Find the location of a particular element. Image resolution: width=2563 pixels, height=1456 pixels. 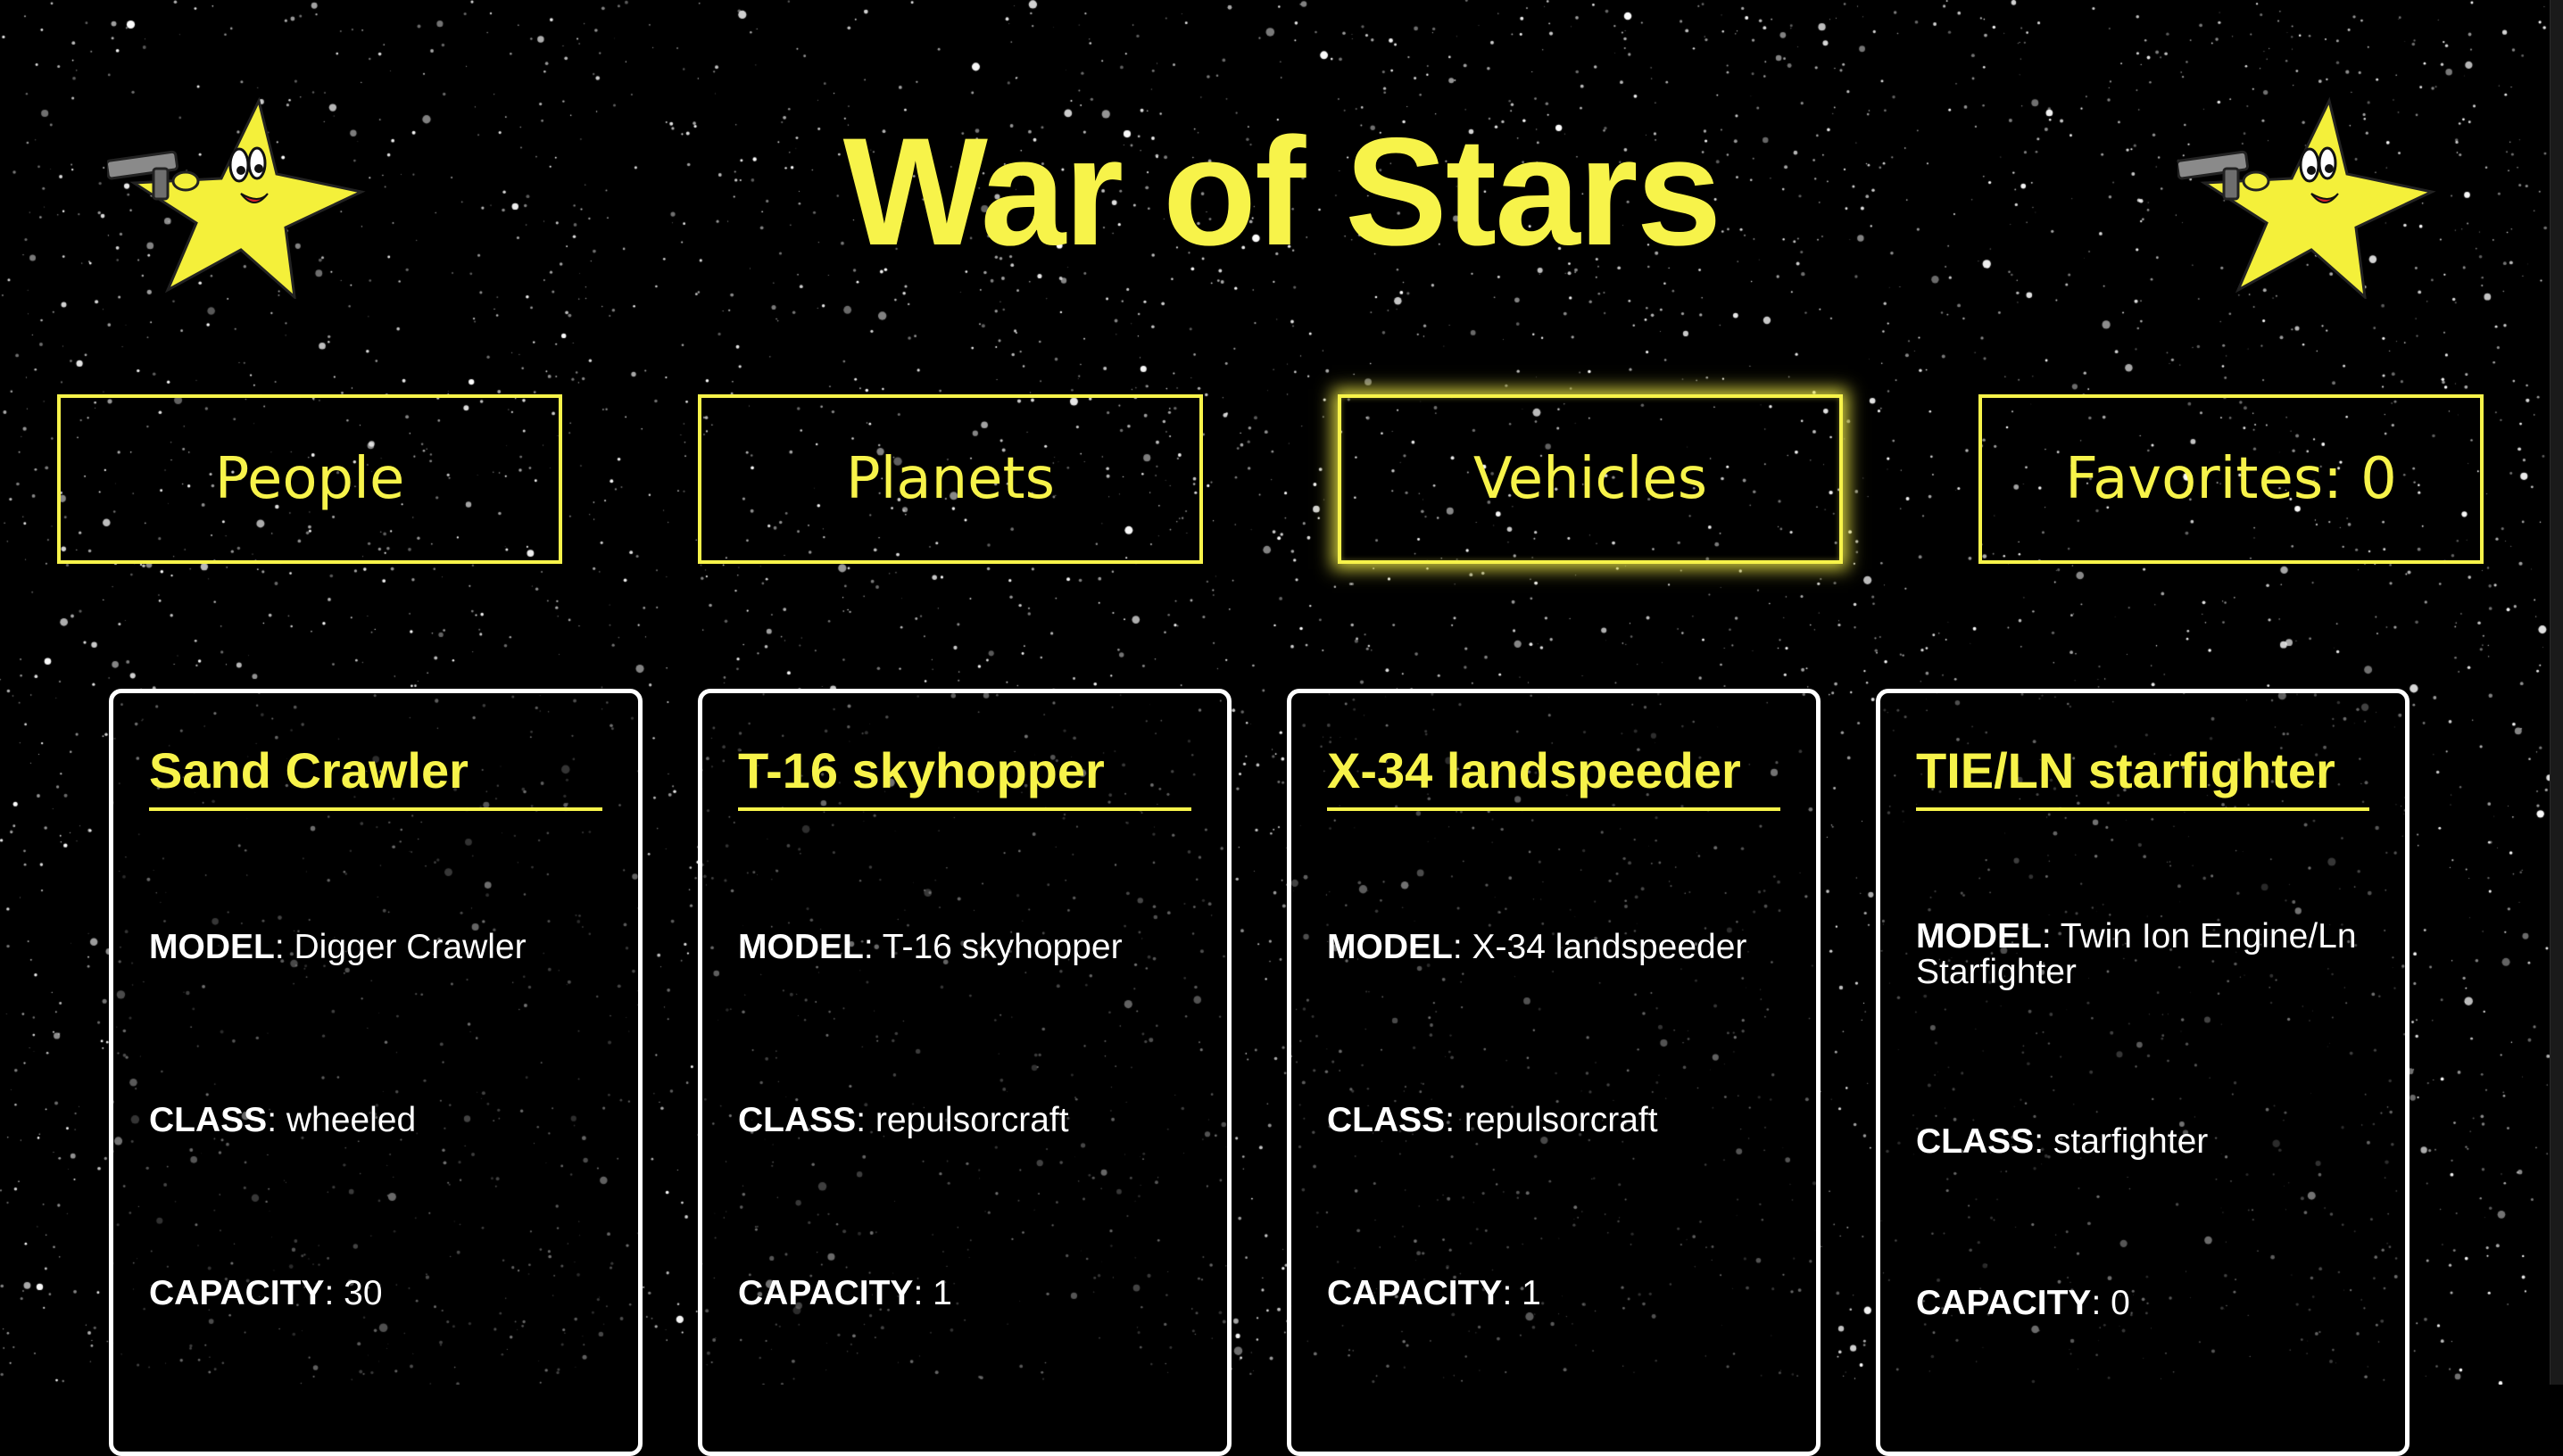

field-value: starfighter is located at coordinates (2131, 1141).